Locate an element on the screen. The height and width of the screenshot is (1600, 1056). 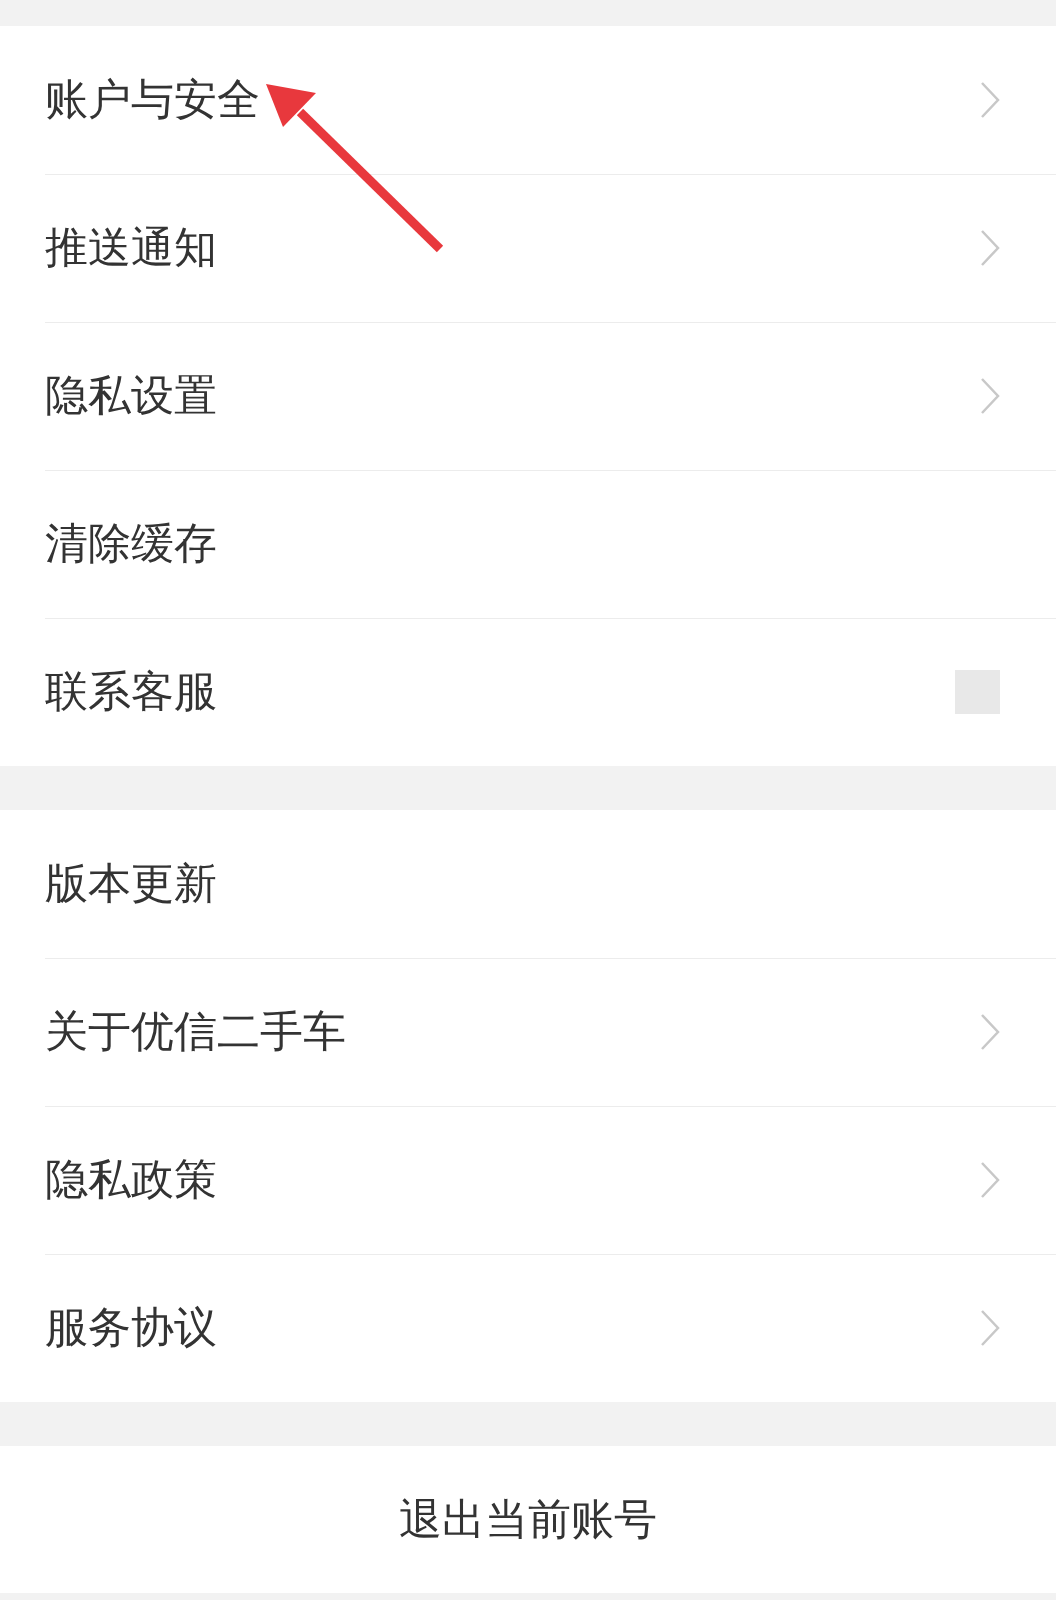
settings-item: 清除缓存 is located at coordinates (131, 544).